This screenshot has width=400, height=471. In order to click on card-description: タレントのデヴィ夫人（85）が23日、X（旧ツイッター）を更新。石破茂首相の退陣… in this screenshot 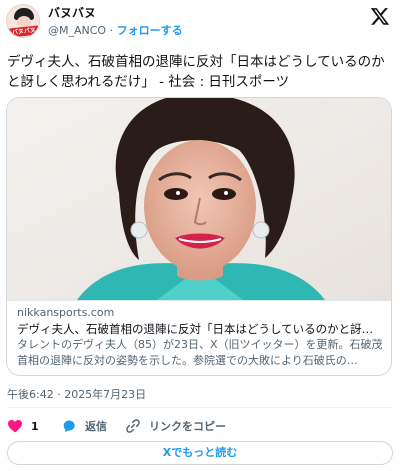, I will do `click(200, 352)`.